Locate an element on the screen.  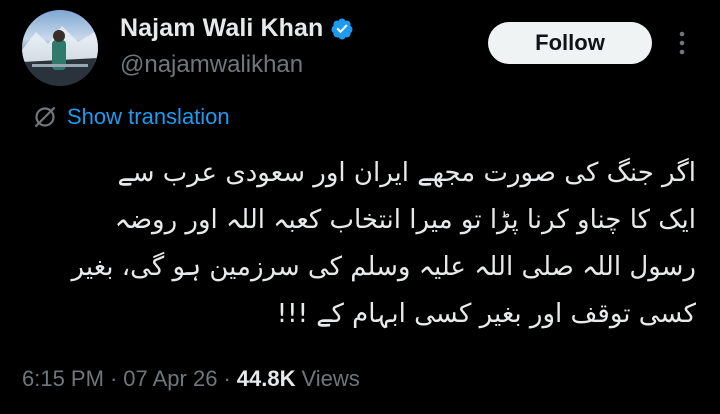
verified-badge-icon is located at coordinates (342, 29).